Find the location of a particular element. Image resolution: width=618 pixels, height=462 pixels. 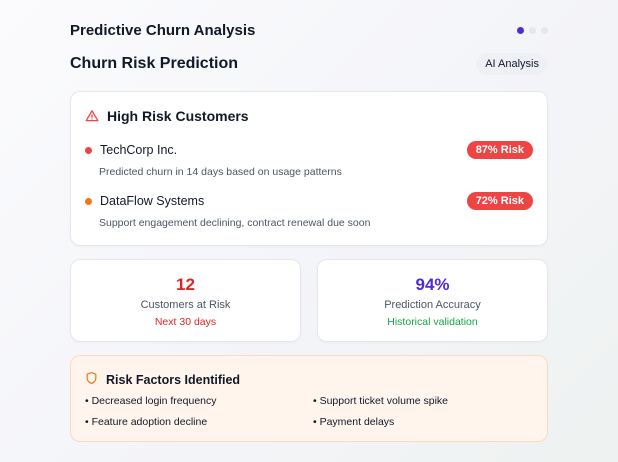

stat-value: 12 is located at coordinates (185, 284).